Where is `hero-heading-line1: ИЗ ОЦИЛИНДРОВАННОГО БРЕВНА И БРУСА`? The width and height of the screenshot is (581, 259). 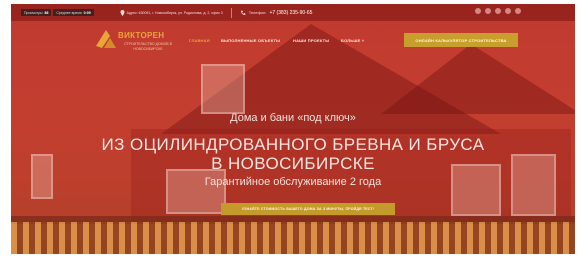 hero-heading-line1: ИЗ ОЦИЛИНДРОВАННОГО БРЕВНА И БРУСА is located at coordinates (293, 144).